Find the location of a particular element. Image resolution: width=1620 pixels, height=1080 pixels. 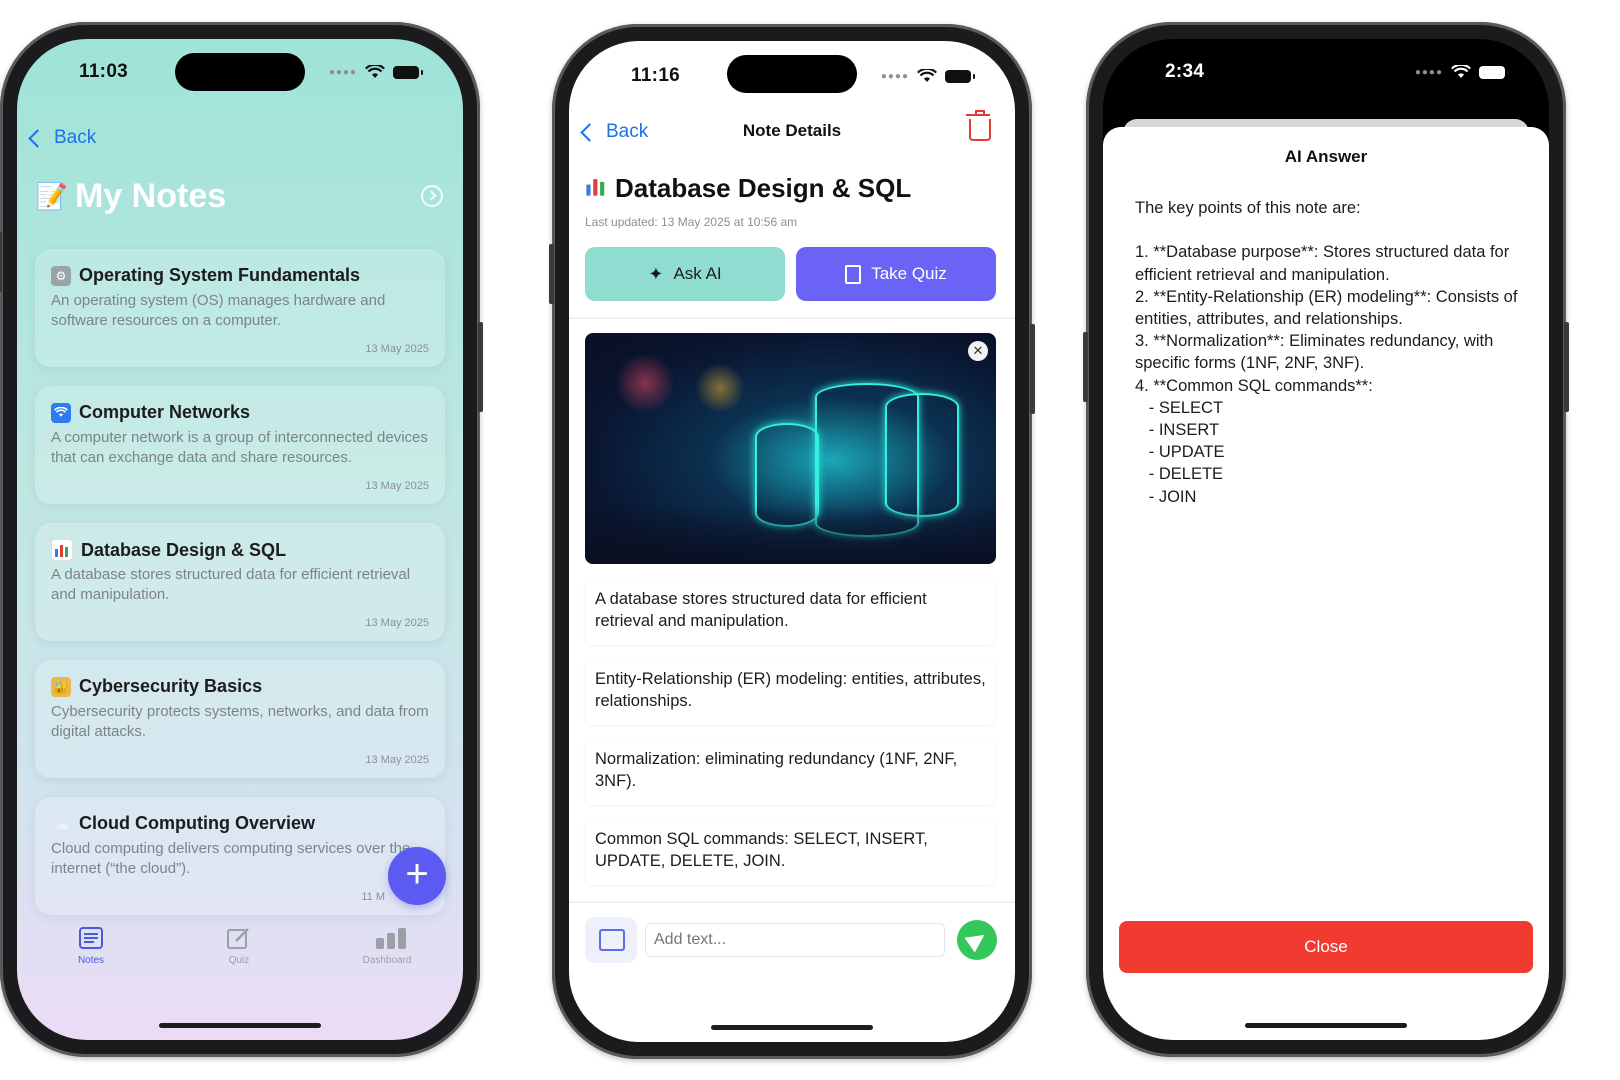

note-title-text: Computer Networks is located at coordinates (165, 412).